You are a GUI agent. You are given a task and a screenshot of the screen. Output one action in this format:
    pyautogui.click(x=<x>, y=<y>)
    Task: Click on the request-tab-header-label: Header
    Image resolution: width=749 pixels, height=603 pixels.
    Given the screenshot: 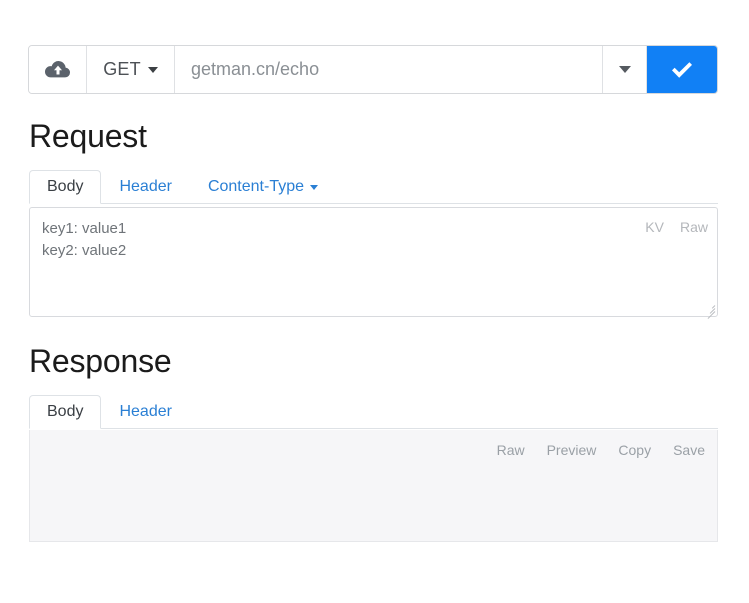 What is the action you would take?
    pyautogui.click(x=145, y=186)
    